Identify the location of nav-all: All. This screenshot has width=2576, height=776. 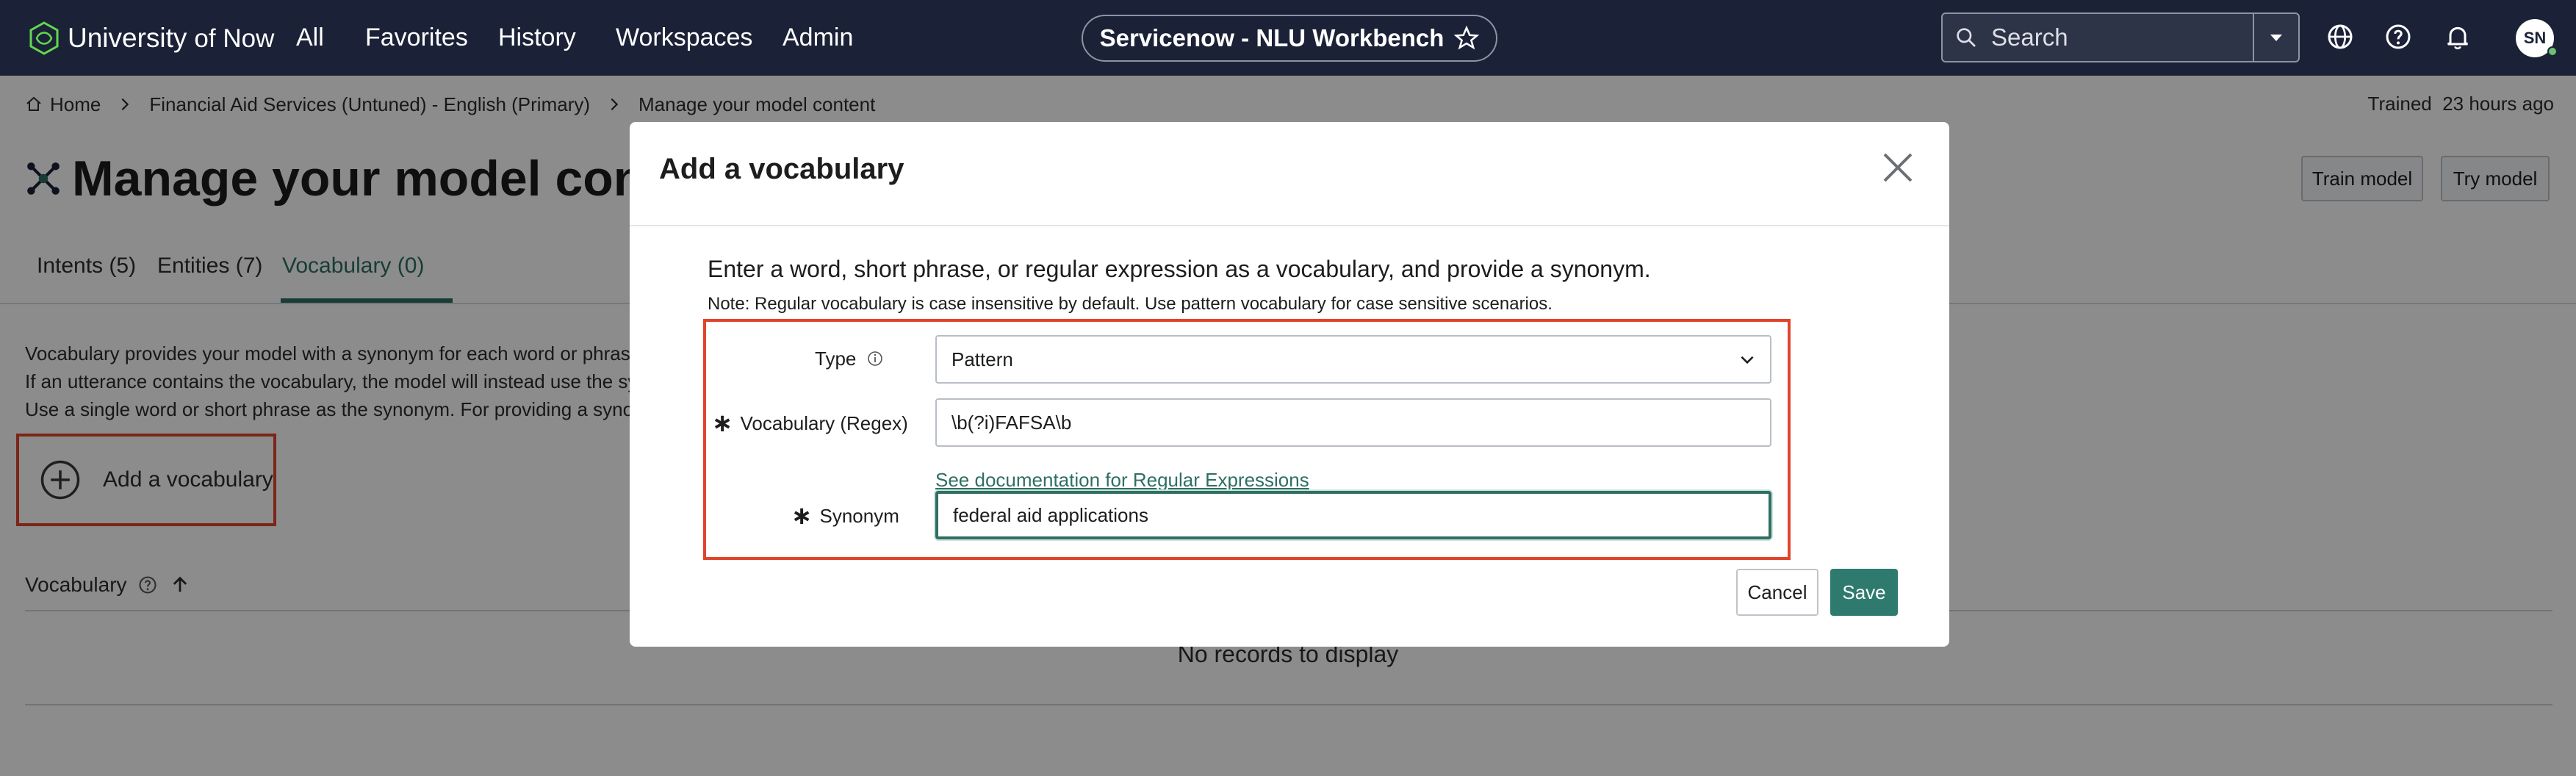
(310, 37).